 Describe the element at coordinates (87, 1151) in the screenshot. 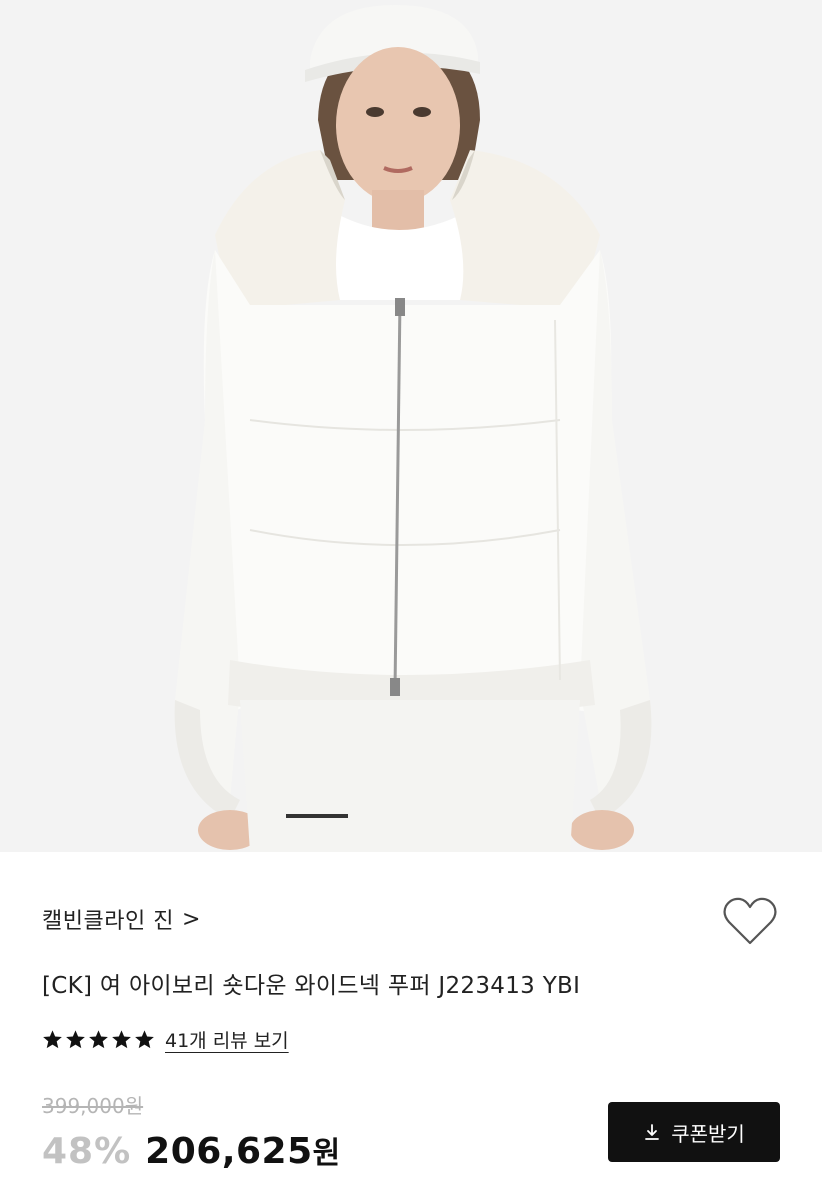

I see `discount-rate: 48%` at that location.